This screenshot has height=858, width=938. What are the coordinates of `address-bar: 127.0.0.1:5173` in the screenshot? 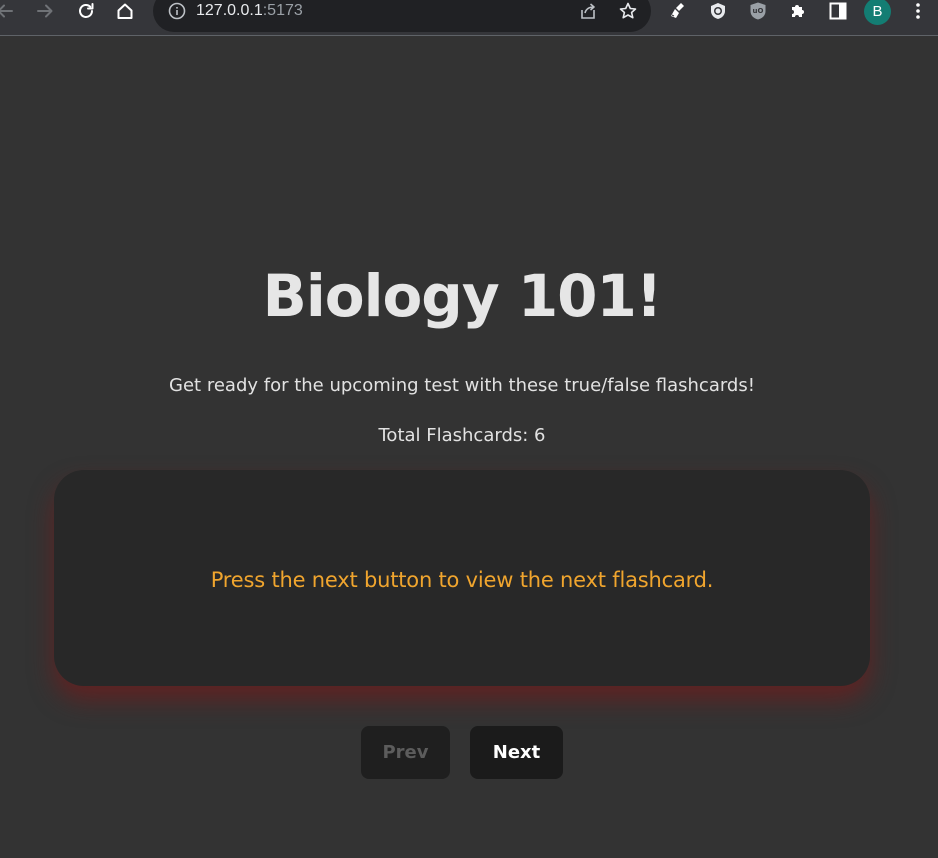 It's located at (402, 16).